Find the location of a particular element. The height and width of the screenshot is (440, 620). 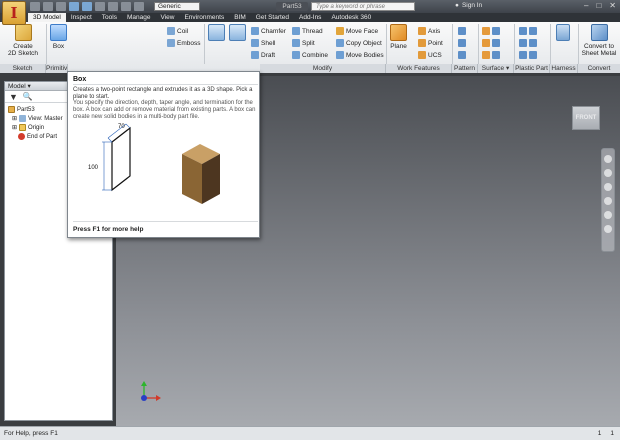

plastic-tool-3-button is located at coordinates (528, 55).